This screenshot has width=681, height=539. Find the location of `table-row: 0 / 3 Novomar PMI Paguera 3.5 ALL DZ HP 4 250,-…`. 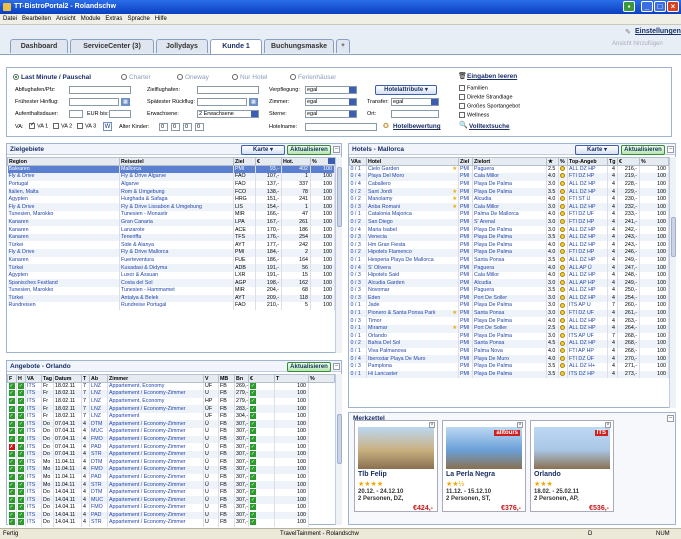

table-row: 0 / 3 Novomar PMI Paguera 3.5 ALL DZ HP 4 250,-… is located at coordinates (509, 291).